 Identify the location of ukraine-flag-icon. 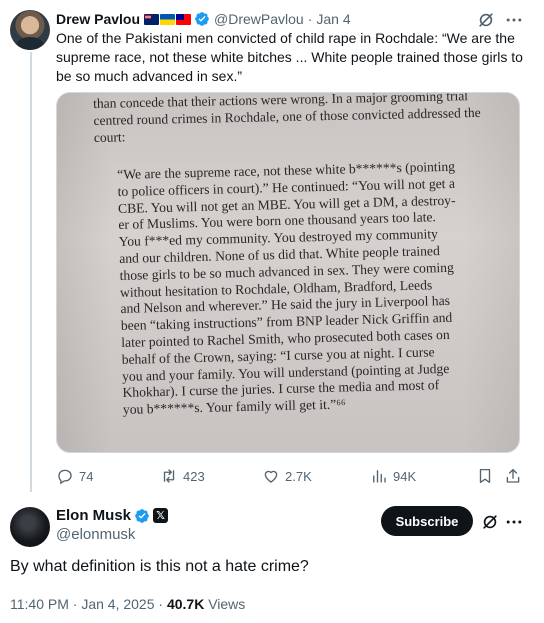
(168, 19).